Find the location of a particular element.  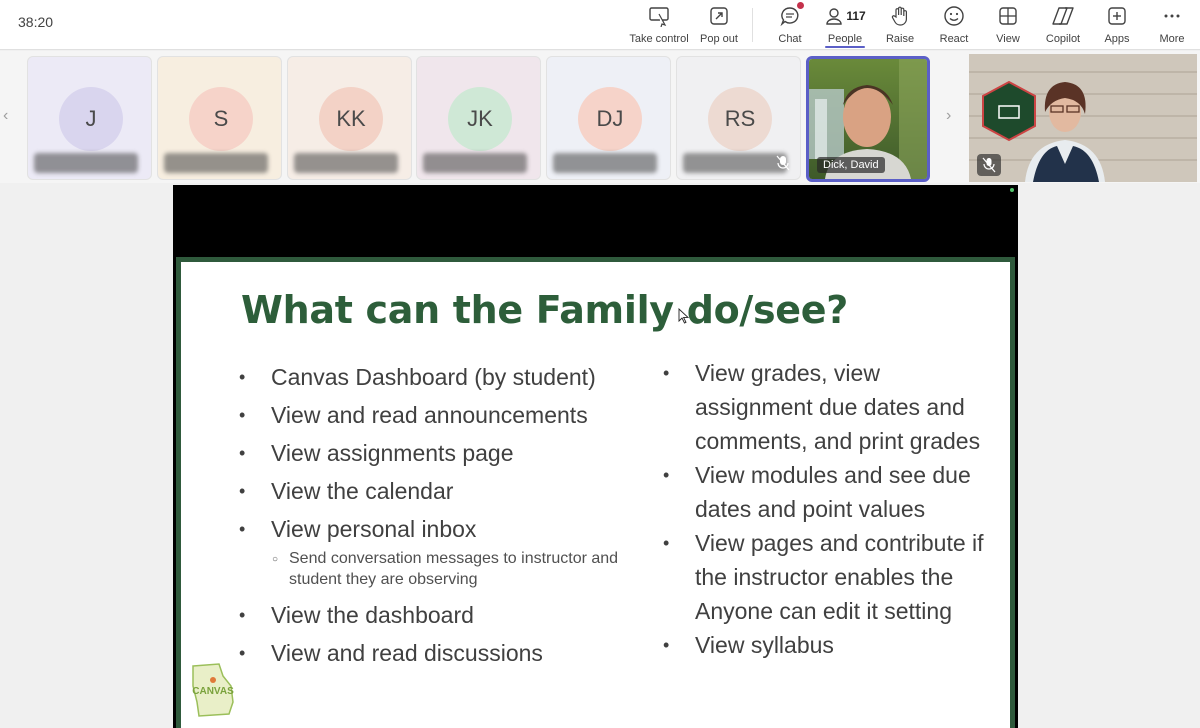

mouse-cursor-icon is located at coordinates (684, 316).